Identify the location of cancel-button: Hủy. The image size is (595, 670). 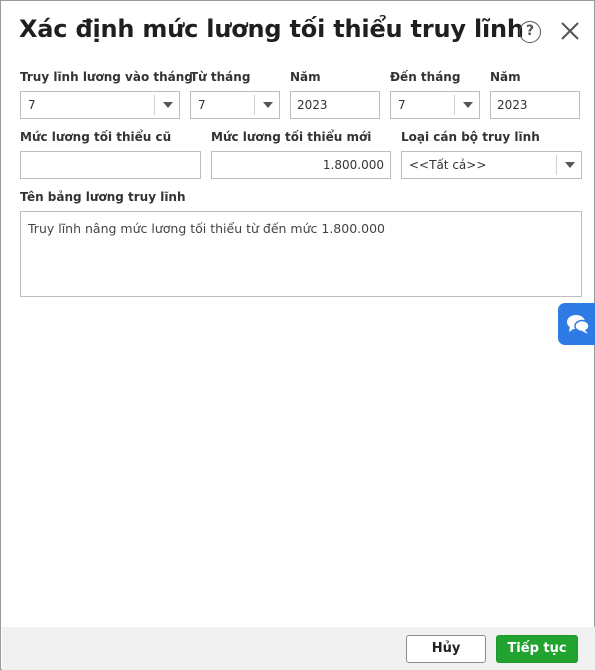
(446, 649).